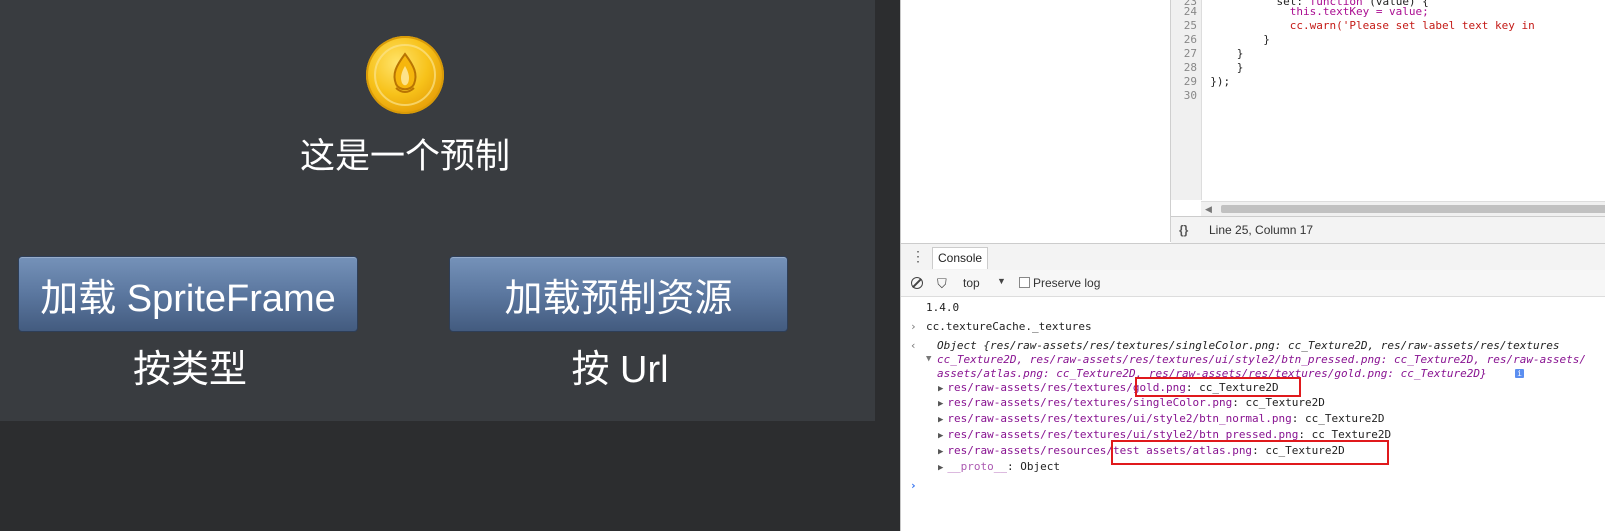 The width and height of the screenshot is (1605, 531). I want to click on caption-by-type: 按类型, so click(189, 370).